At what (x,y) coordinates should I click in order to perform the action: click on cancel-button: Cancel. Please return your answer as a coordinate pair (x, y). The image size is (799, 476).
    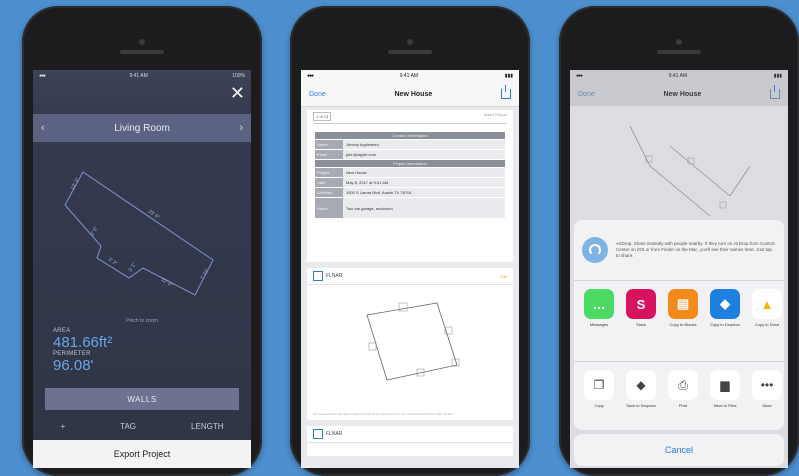
    Looking at the image, I should click on (679, 450).